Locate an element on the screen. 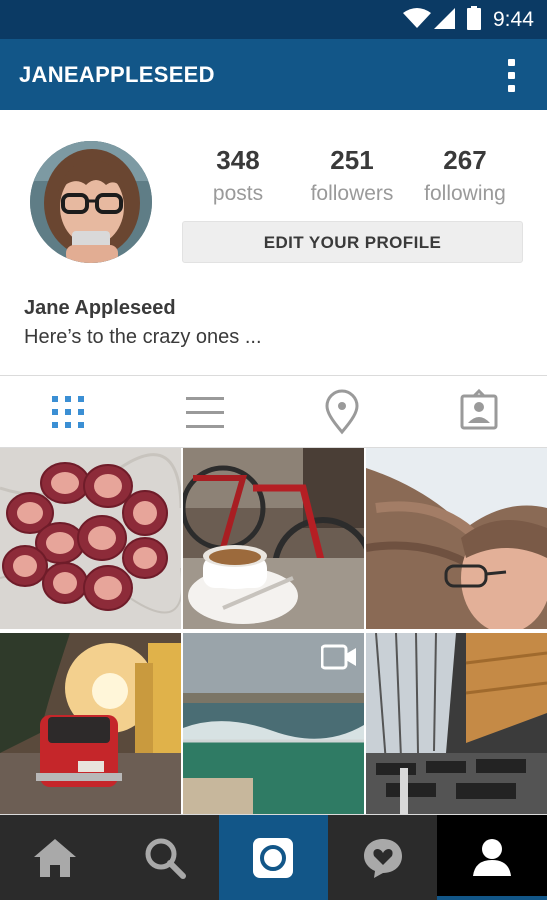  divider is located at coordinates (273, 375).